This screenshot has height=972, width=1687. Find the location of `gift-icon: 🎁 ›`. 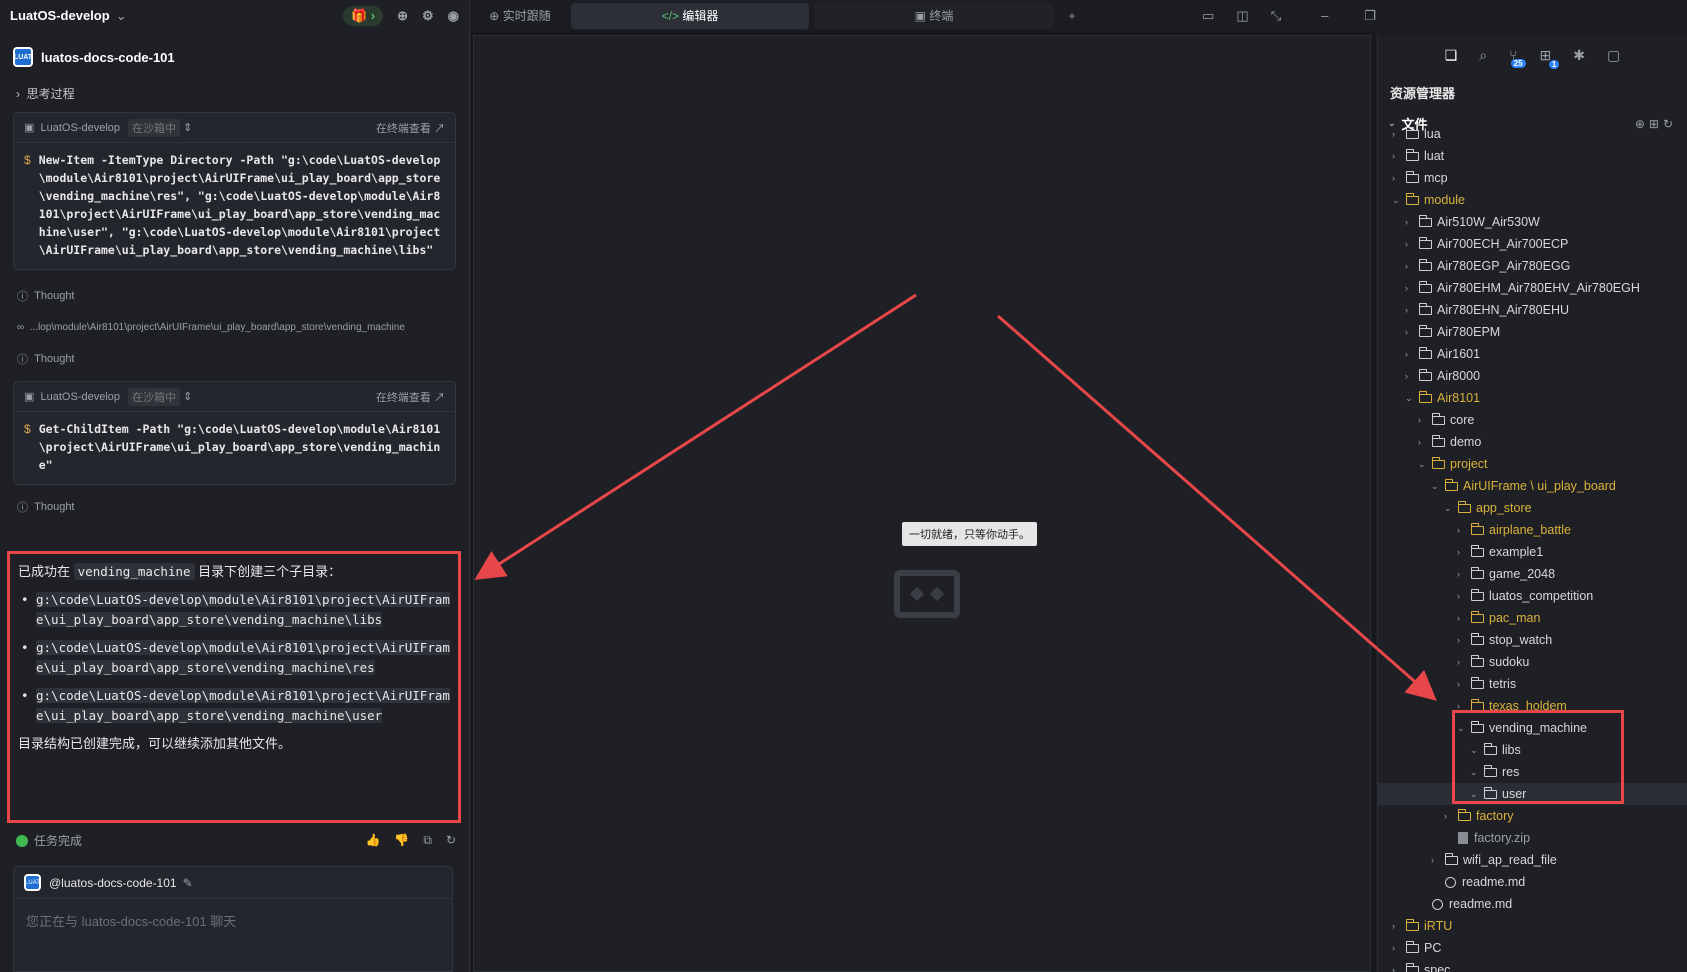

gift-icon: 🎁 › is located at coordinates (363, 15).